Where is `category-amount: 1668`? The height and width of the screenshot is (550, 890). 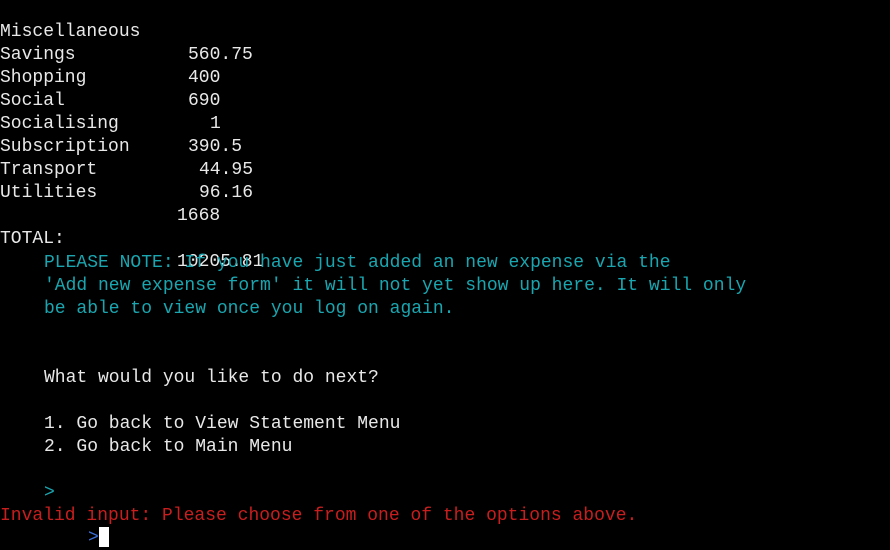
category-amount: 1668 is located at coordinates (199, 216).